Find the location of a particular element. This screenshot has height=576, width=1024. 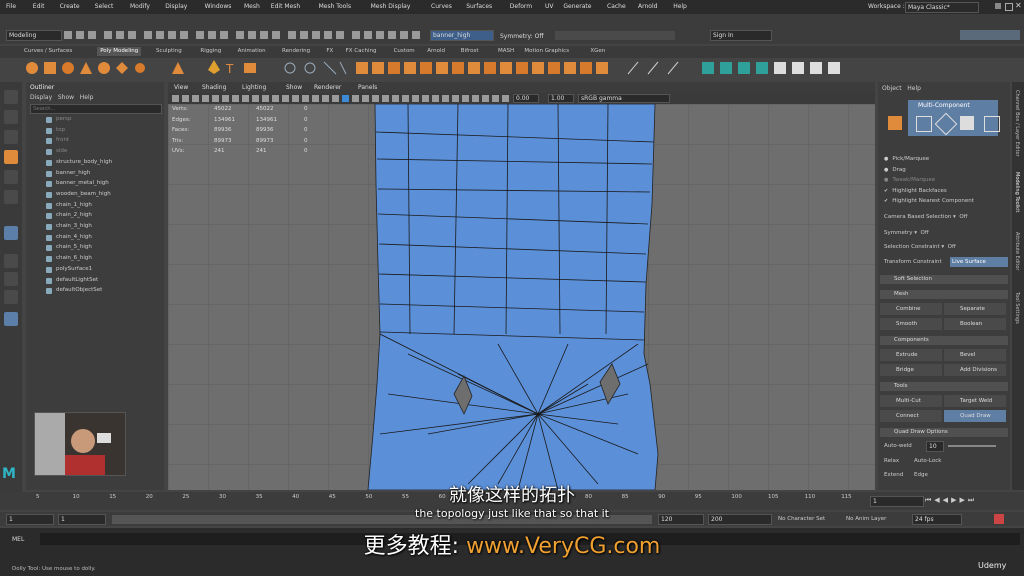

menu-item-edit-mesh: Edit Mesh is located at coordinates (285, 6).